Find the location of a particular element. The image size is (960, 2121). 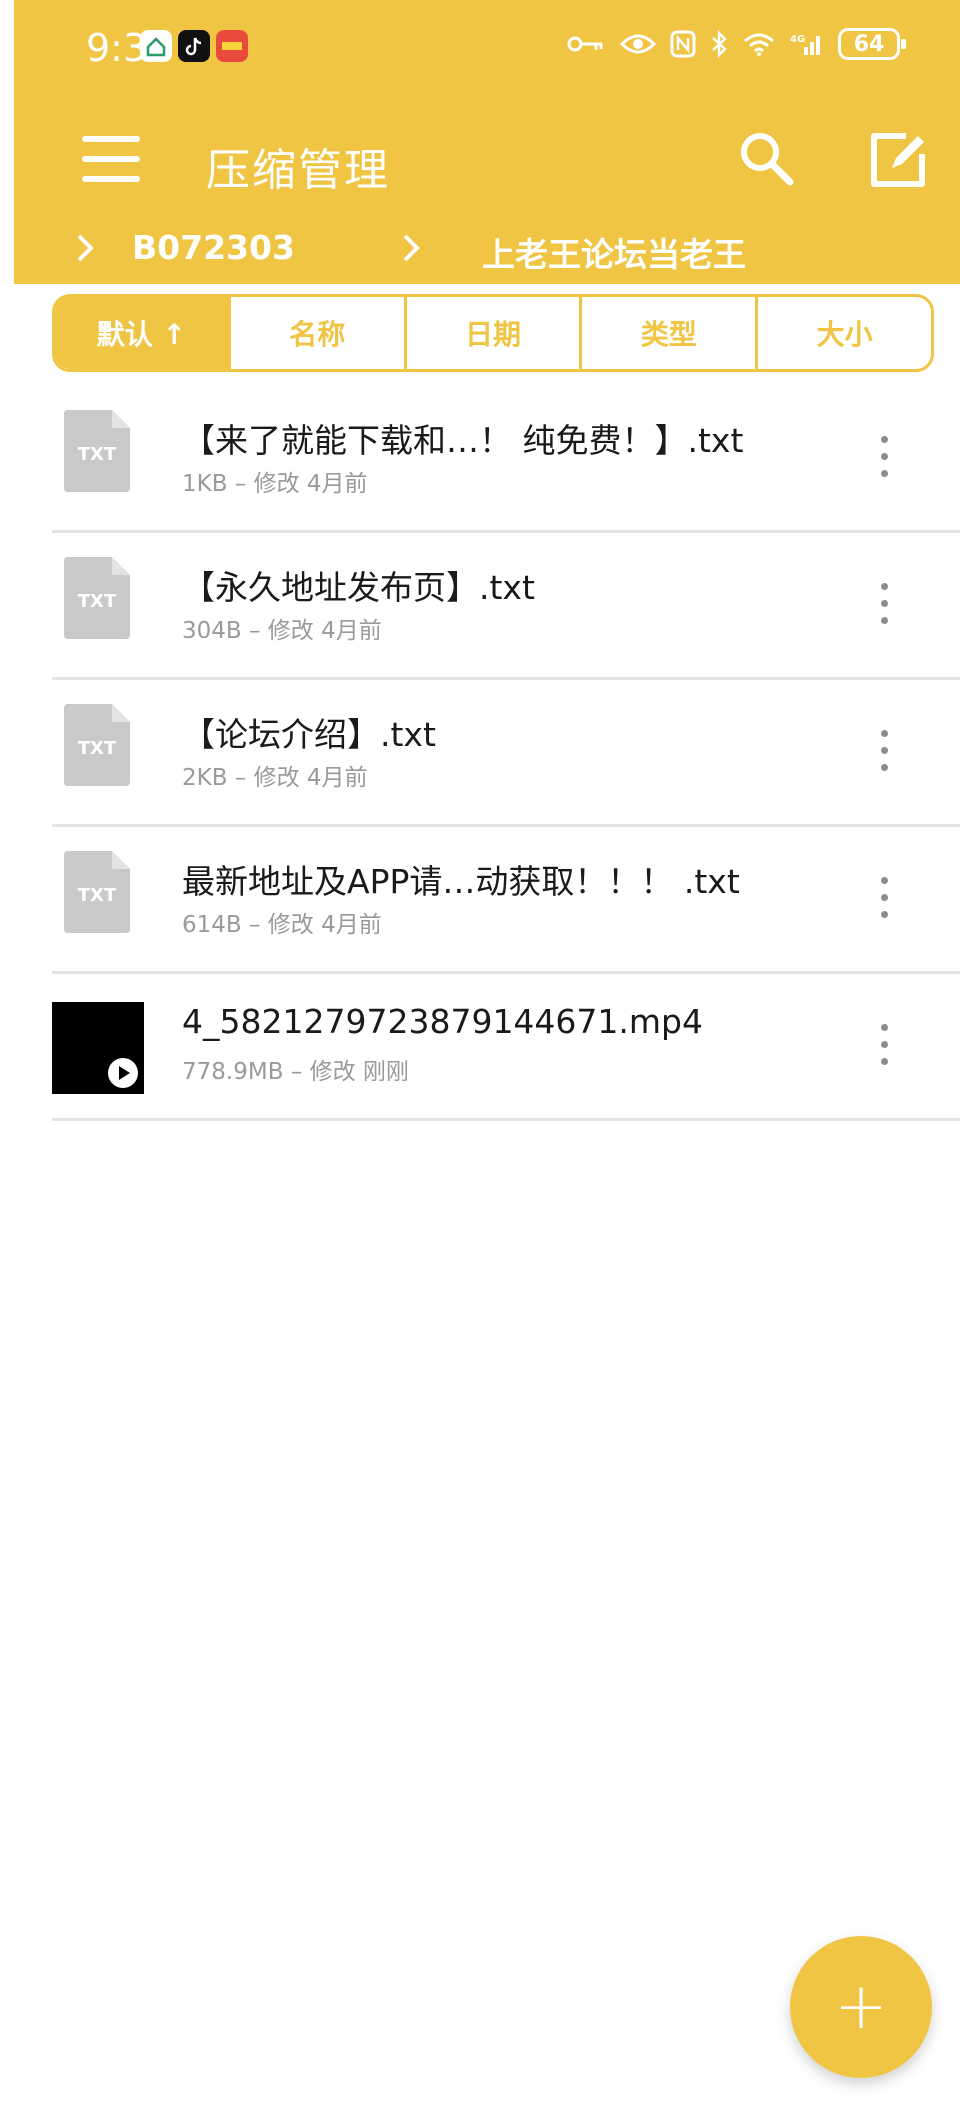

edit-button is located at coordinates (898, 160).